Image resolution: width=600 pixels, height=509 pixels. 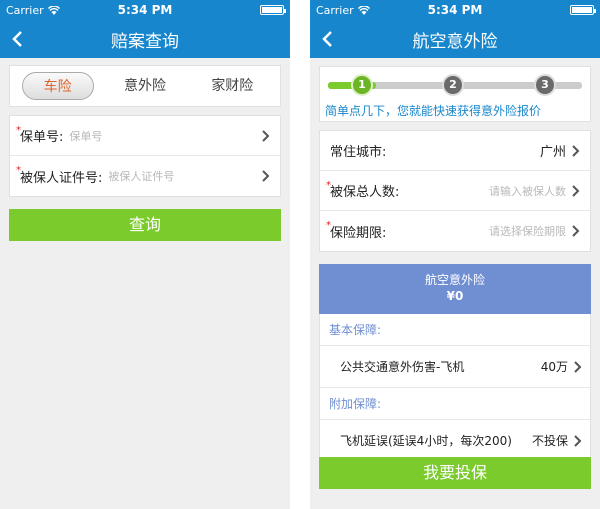 I want to click on basic-coverage-item: 公共交通意外伤害-飞机 40万, so click(x=455, y=367).